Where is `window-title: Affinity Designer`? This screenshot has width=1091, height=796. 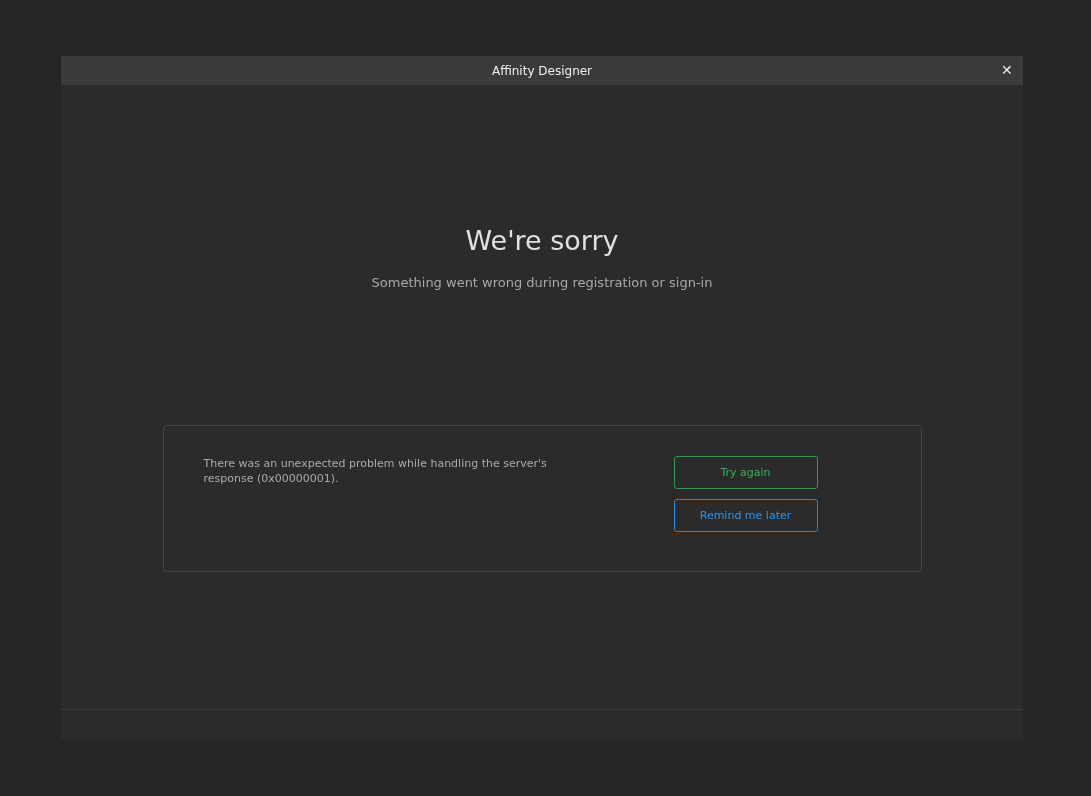
window-title: Affinity Designer is located at coordinates (542, 70).